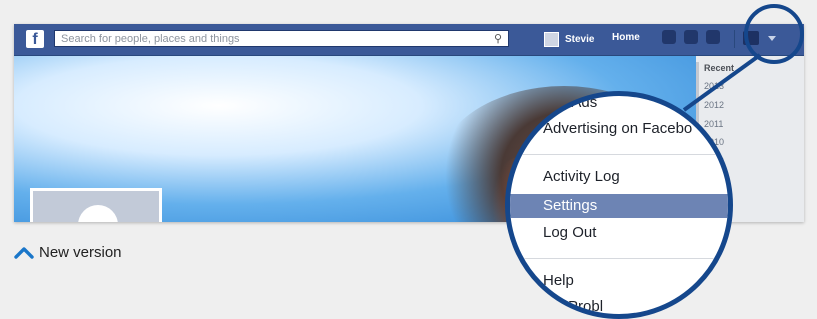 Image resolution: width=817 pixels, height=319 pixels. Describe the element at coordinates (774, 34) in the screenshot. I see `callout-small-circle` at that location.